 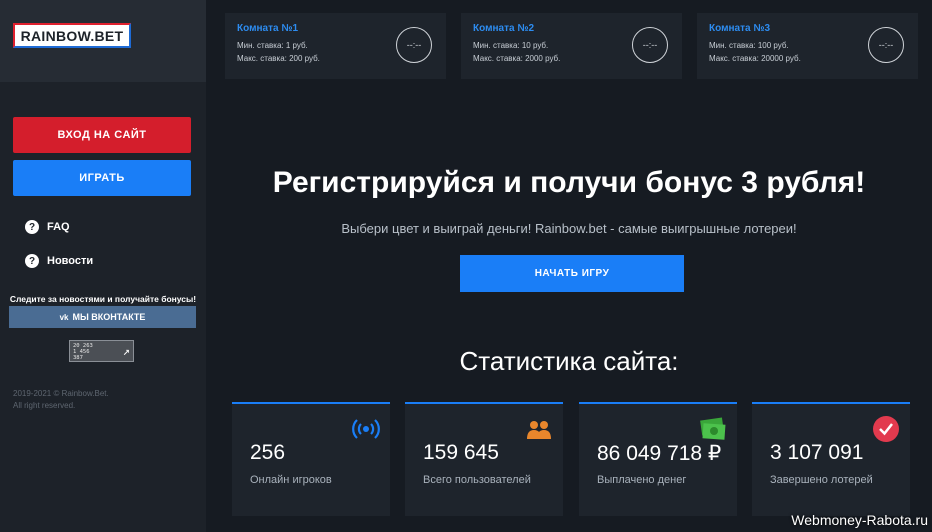 I want to click on stat-card-lotteries: 3 107 091 Завершено лотерей, so click(x=831, y=459).